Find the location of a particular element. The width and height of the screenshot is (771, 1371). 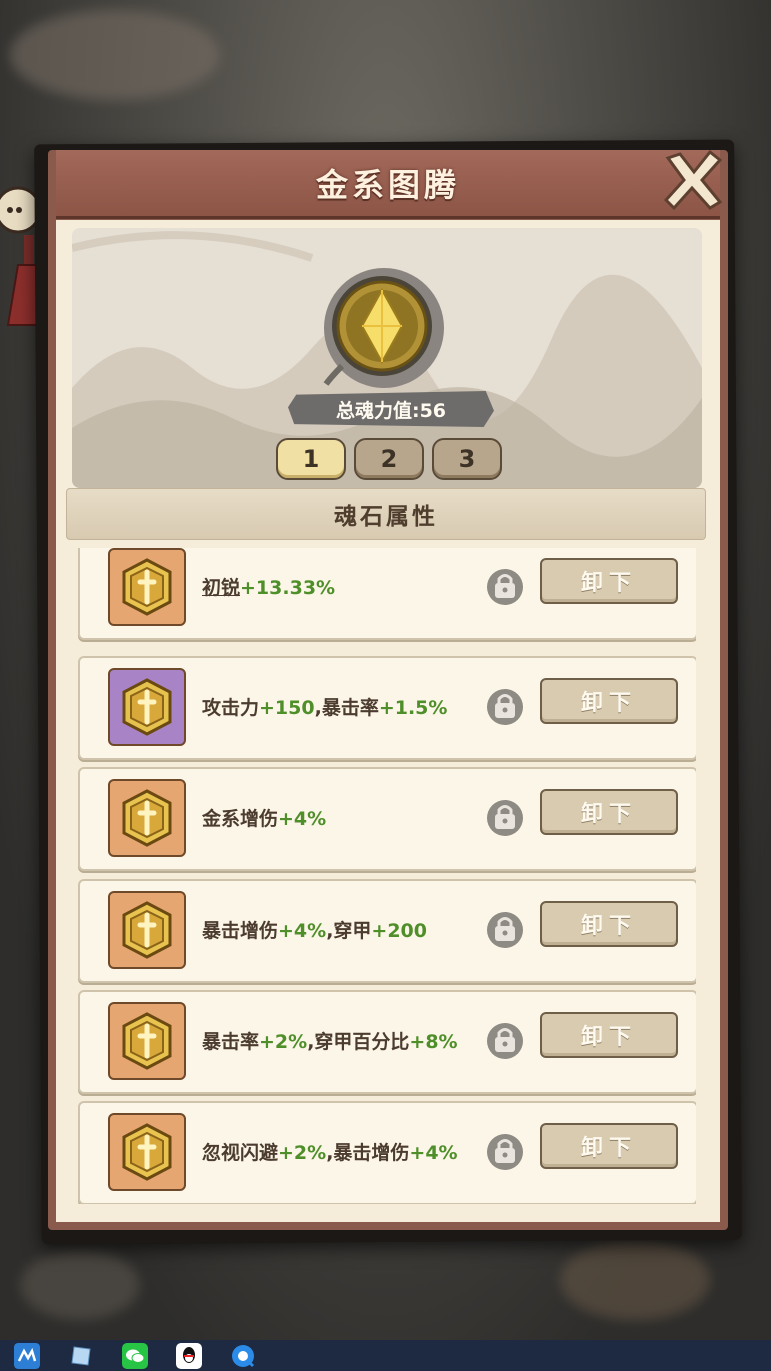

soulstone-attribute-text: 暴击增伤+4%,穿甲+200 is located at coordinates (314, 931).